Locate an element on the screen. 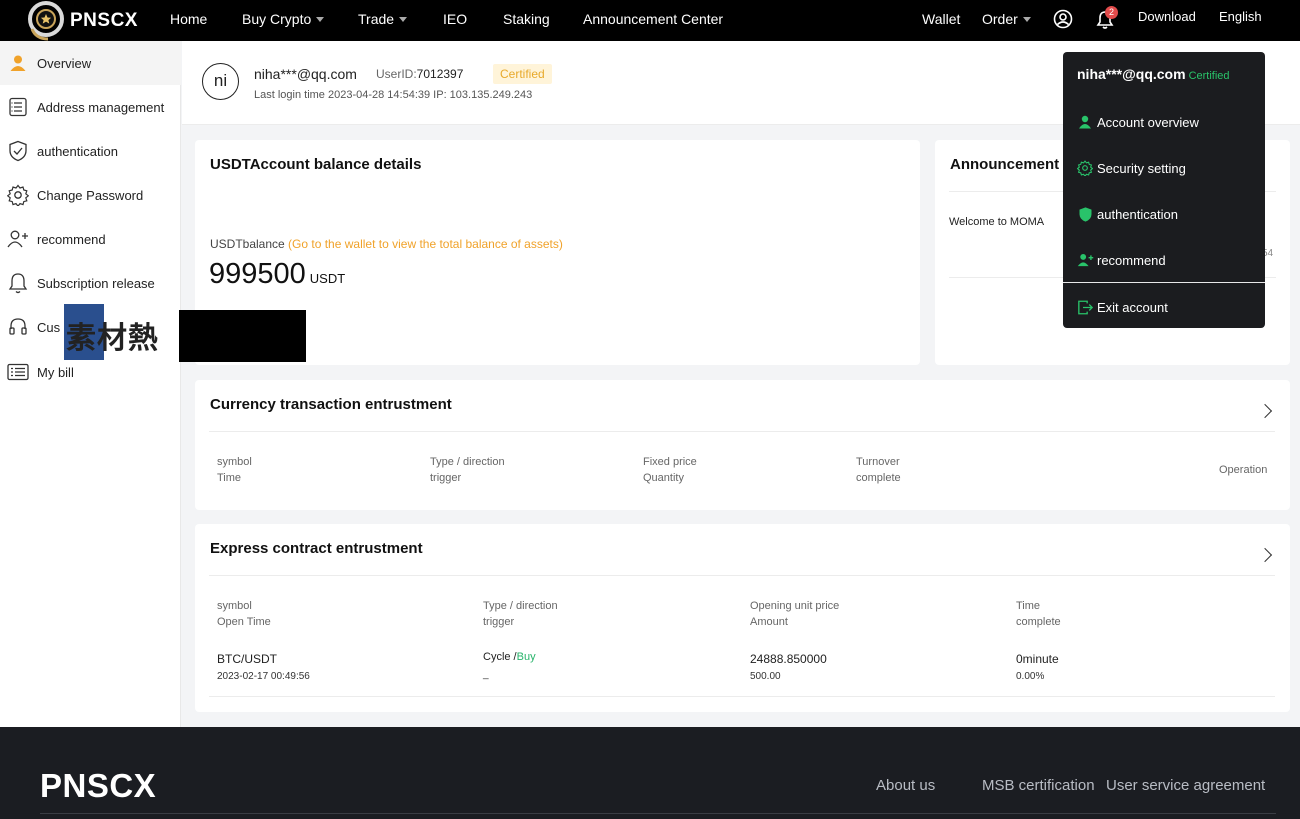 Image resolution: width=1300 pixels, height=819 pixels. sidebar-item-label: authentication is located at coordinates (77, 151).